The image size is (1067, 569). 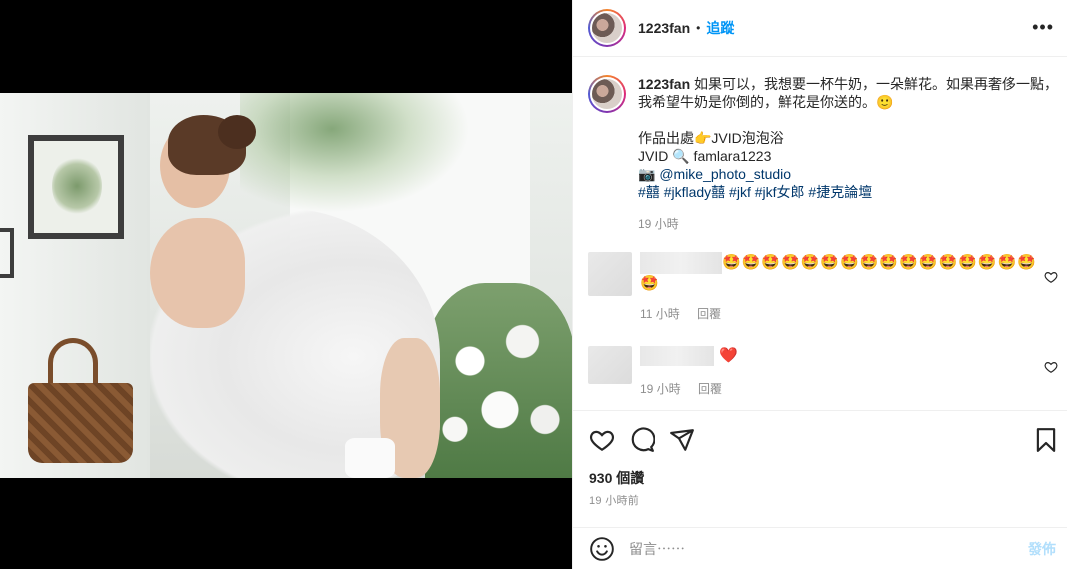 What do you see at coordinates (237, 132) in the screenshot?
I see `photo-figure-bun` at bounding box center [237, 132].